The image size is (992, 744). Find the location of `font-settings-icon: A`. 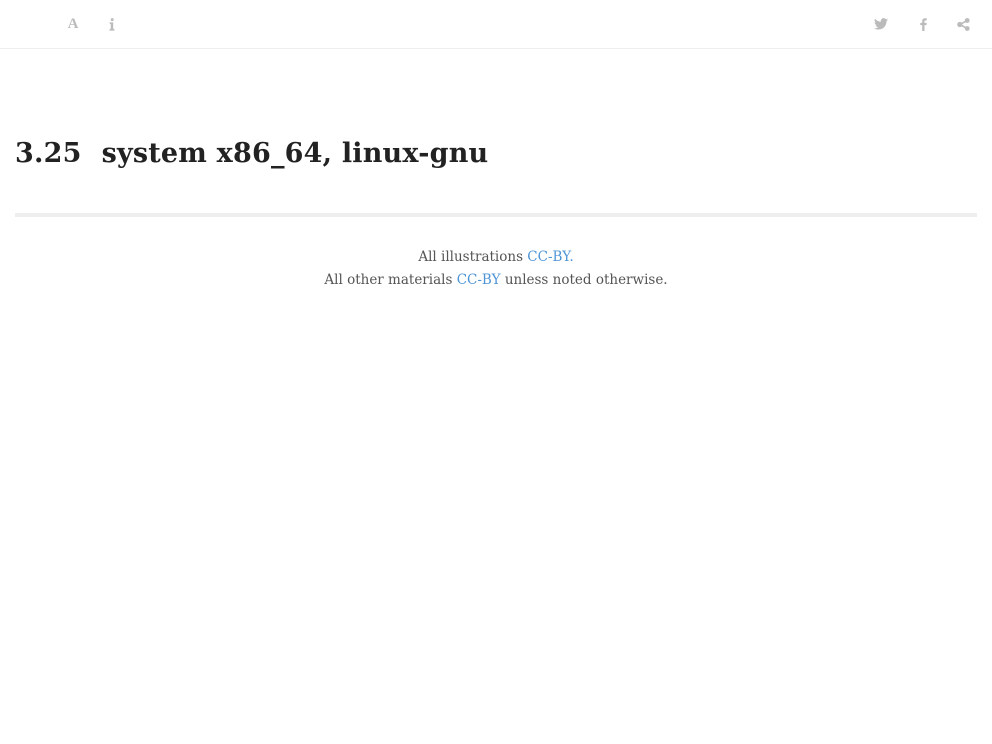

font-settings-icon: A is located at coordinates (73, 23).